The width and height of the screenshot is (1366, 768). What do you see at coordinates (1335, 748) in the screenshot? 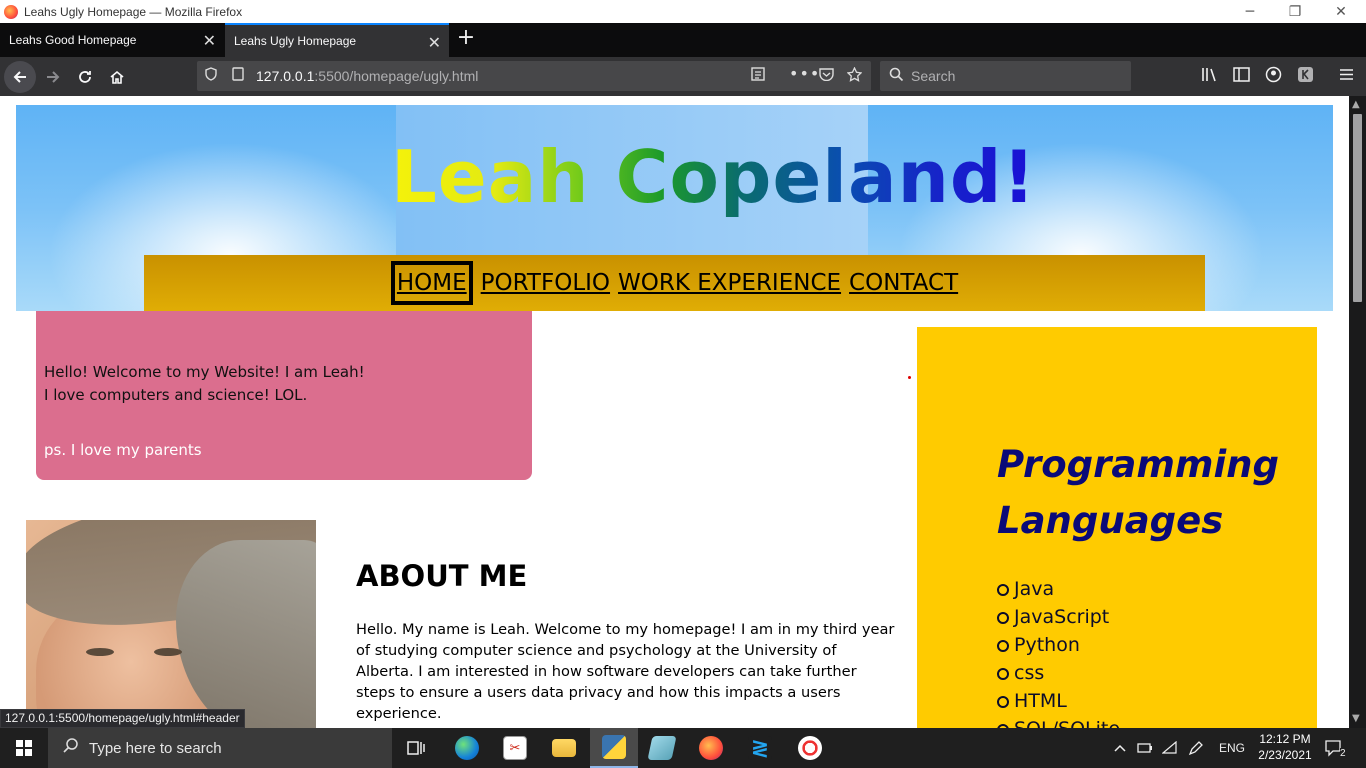
I see `notification-center: 2` at bounding box center [1335, 748].